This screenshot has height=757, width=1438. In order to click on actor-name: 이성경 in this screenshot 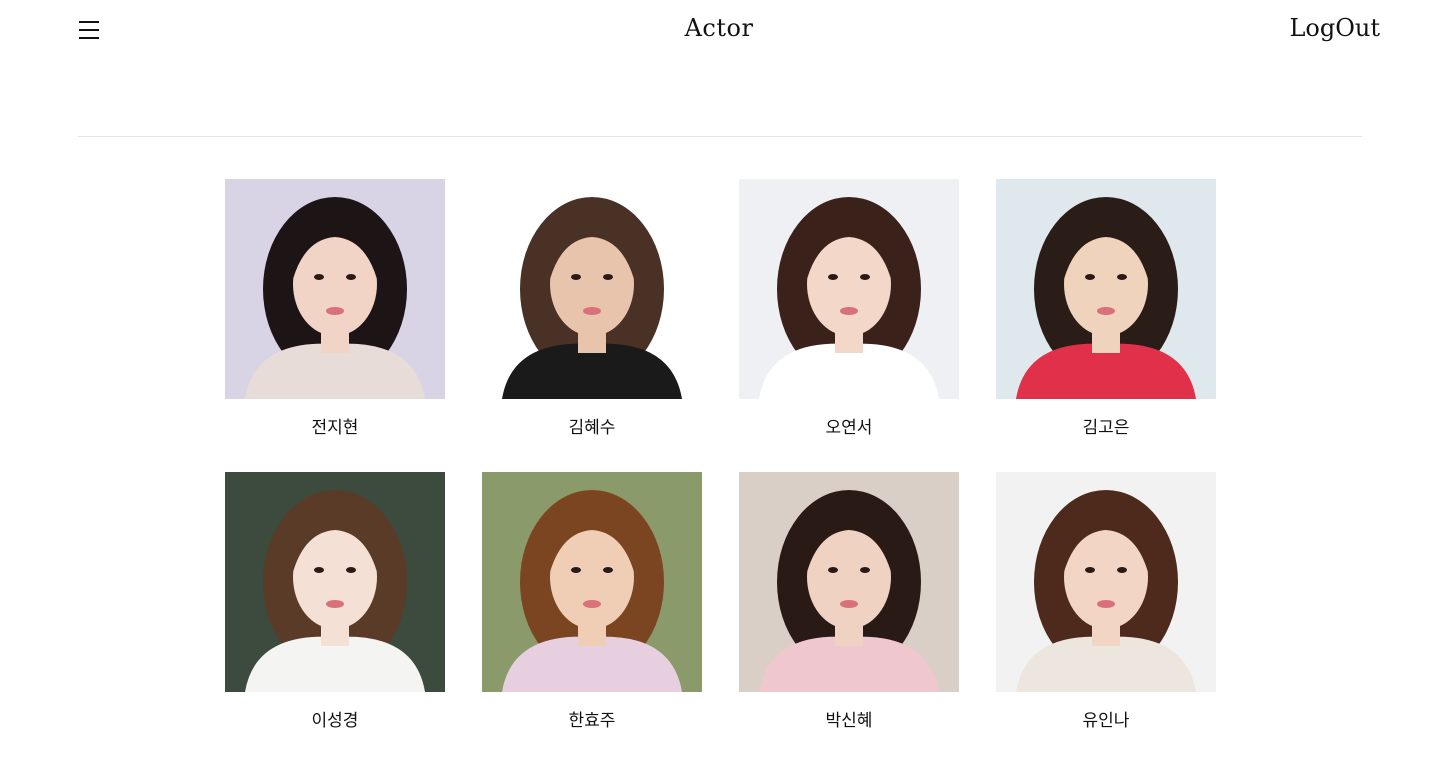, I will do `click(335, 720)`.